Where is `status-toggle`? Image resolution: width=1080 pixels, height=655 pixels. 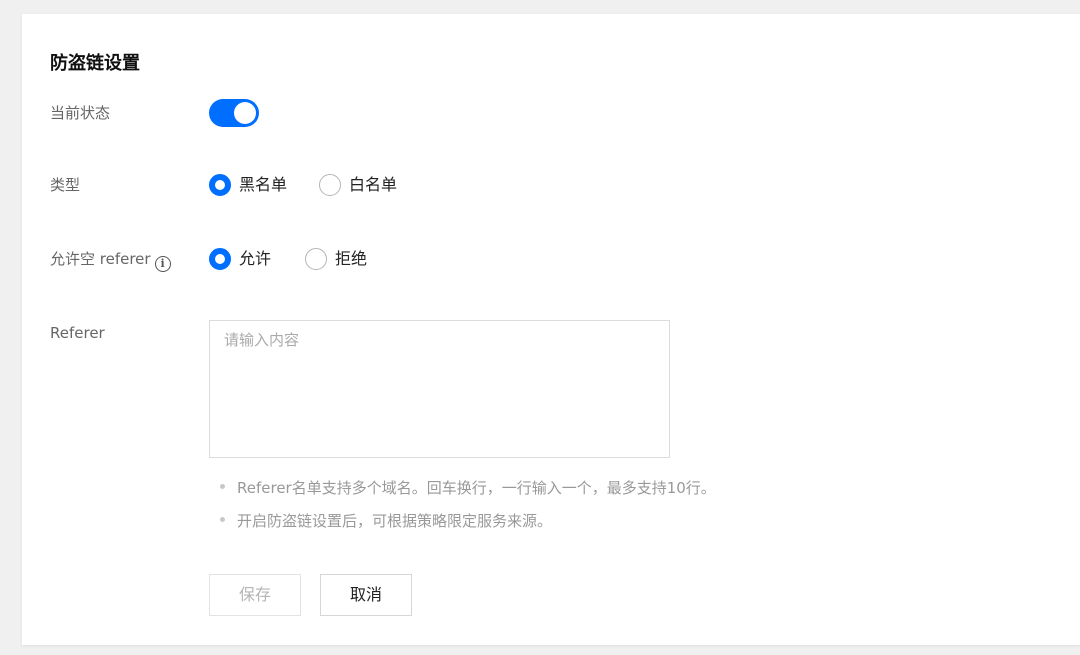 status-toggle is located at coordinates (234, 113).